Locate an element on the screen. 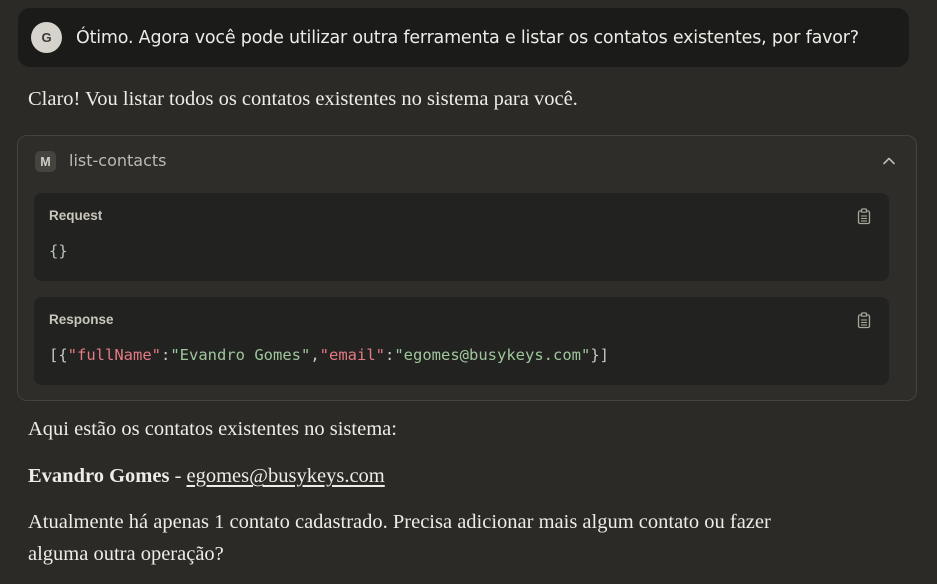  contact-line: Evandro Gomes - egomes@busykeys.com is located at coordinates (206, 476).